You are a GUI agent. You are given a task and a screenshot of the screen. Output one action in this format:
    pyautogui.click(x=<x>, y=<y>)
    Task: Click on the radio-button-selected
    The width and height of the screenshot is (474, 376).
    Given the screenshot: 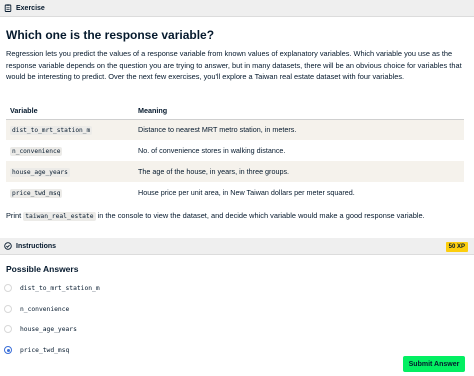 What is the action you would take?
    pyautogui.click(x=8, y=350)
    